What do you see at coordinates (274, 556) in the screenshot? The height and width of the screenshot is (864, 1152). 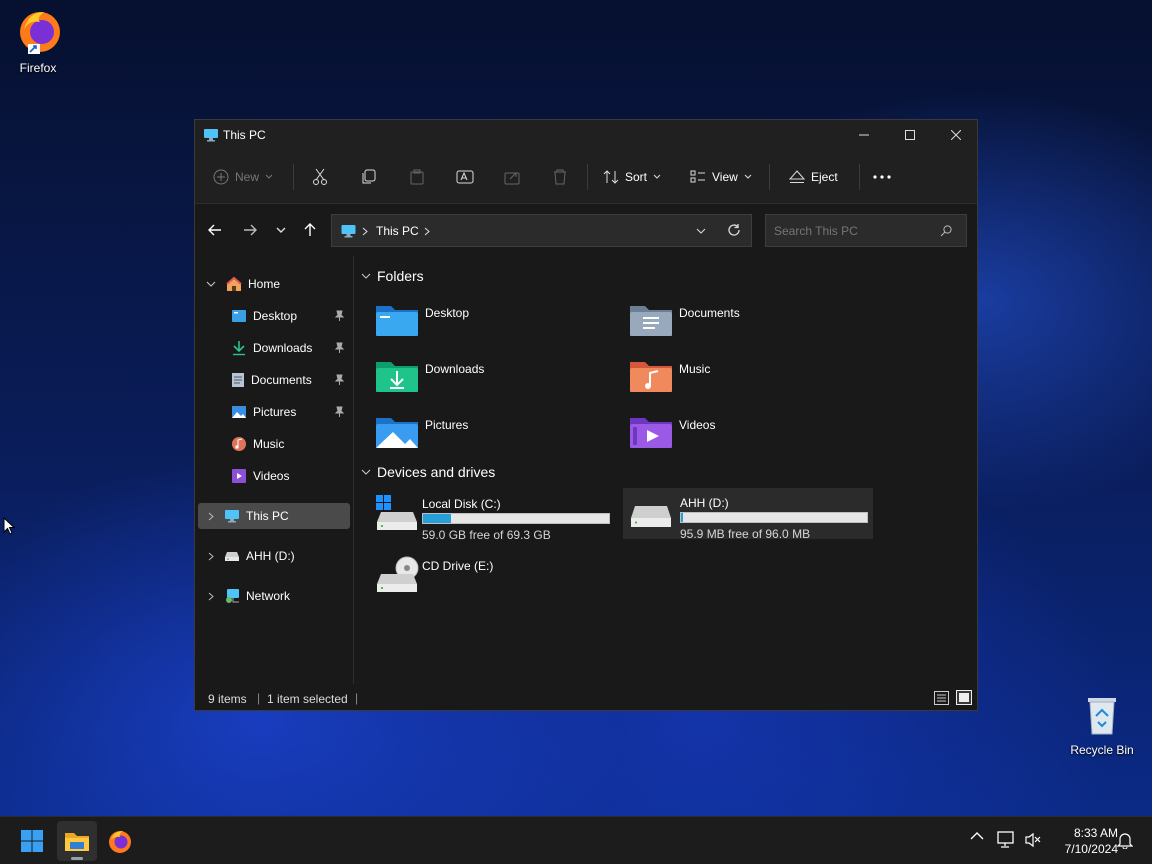 I see `sidebar-item-drive-d: AHH (D:)` at bounding box center [274, 556].